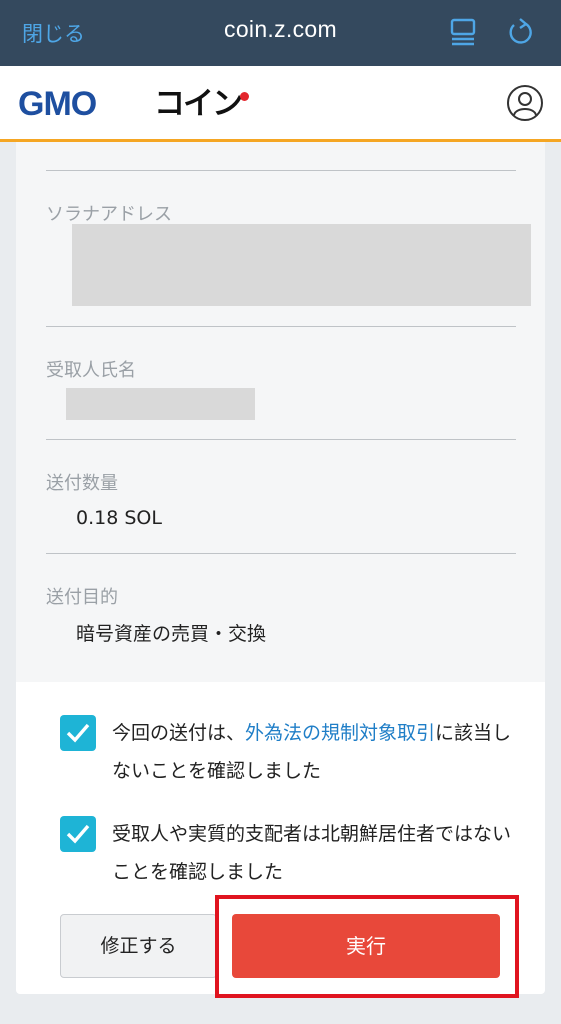 Image resolution: width=561 pixels, height=1024 pixels. What do you see at coordinates (179, 733) in the screenshot?
I see `confirmation-text-1-prefix: 今回の送付は、` at bounding box center [179, 733].